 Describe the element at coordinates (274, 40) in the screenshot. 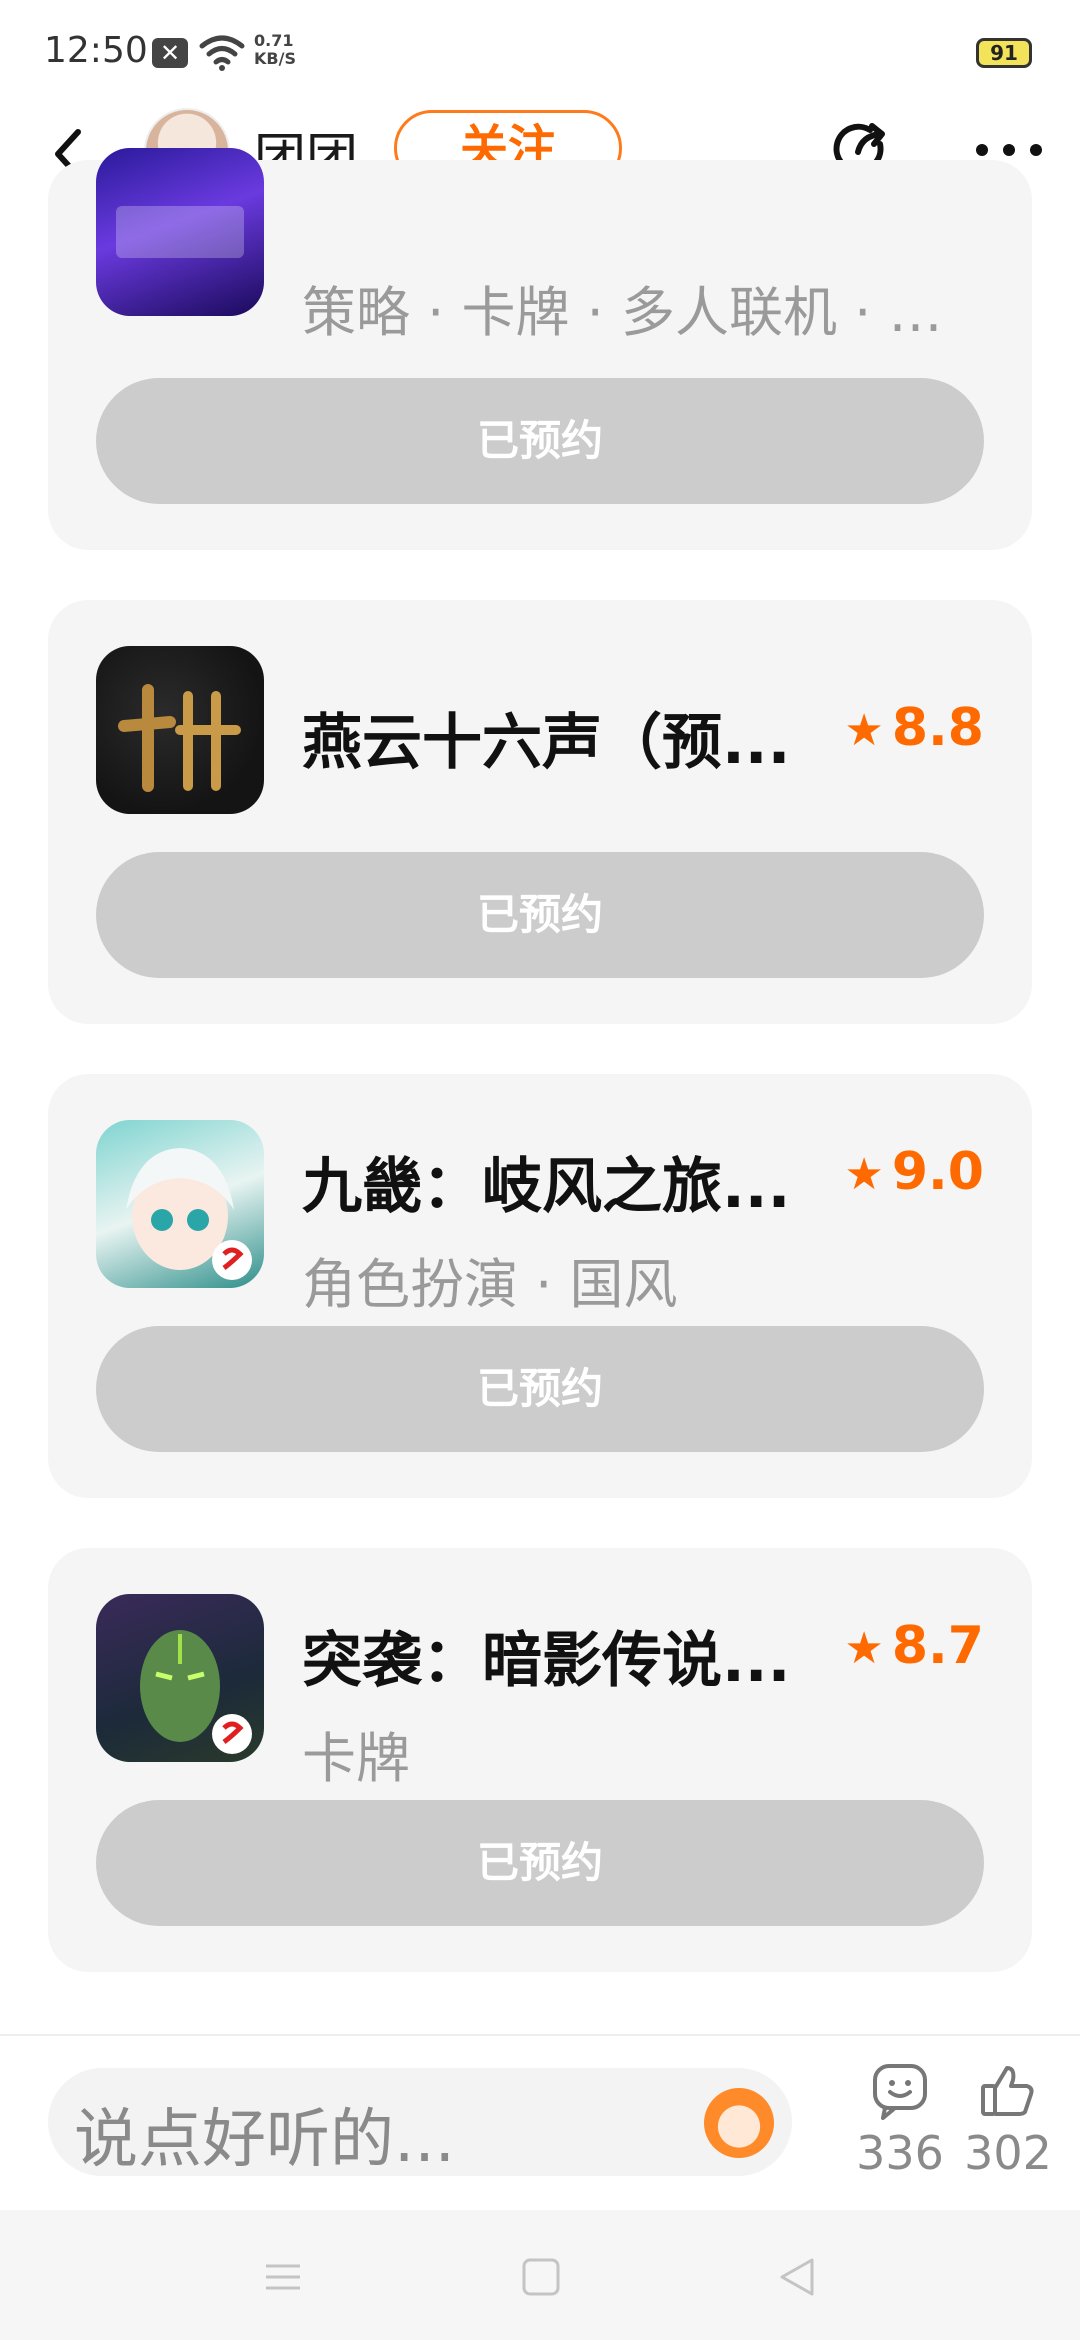

I see `net-speed-value: 0.71` at that location.